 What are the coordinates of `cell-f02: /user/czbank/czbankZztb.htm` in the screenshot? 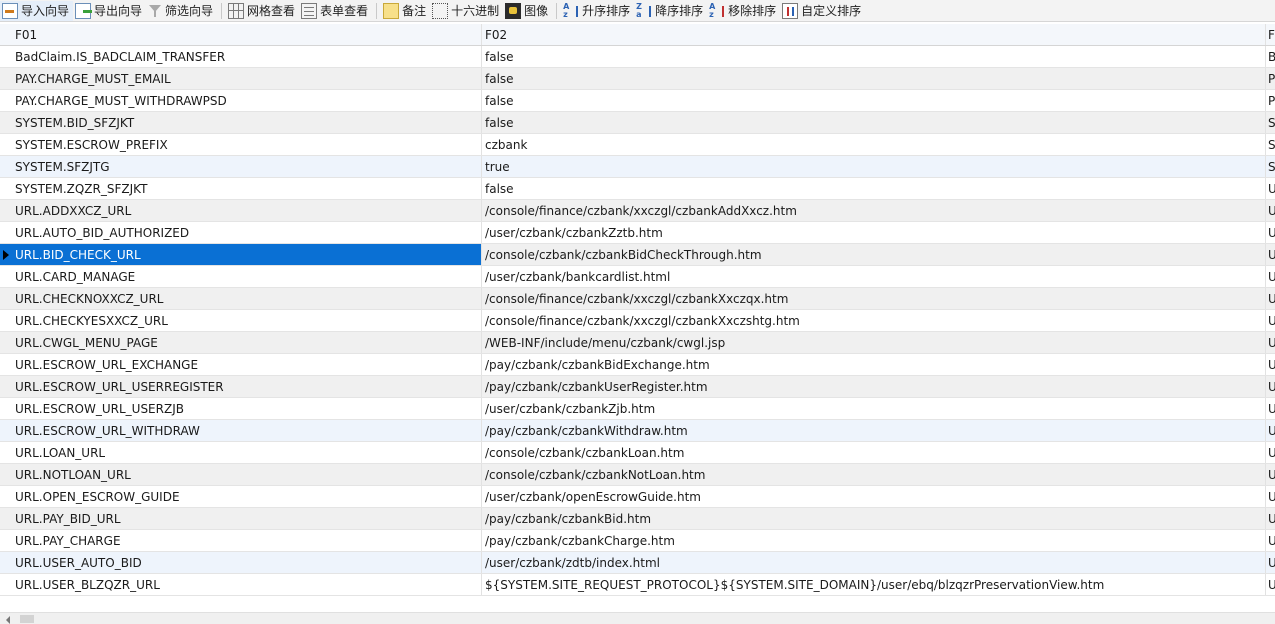 It's located at (874, 232).